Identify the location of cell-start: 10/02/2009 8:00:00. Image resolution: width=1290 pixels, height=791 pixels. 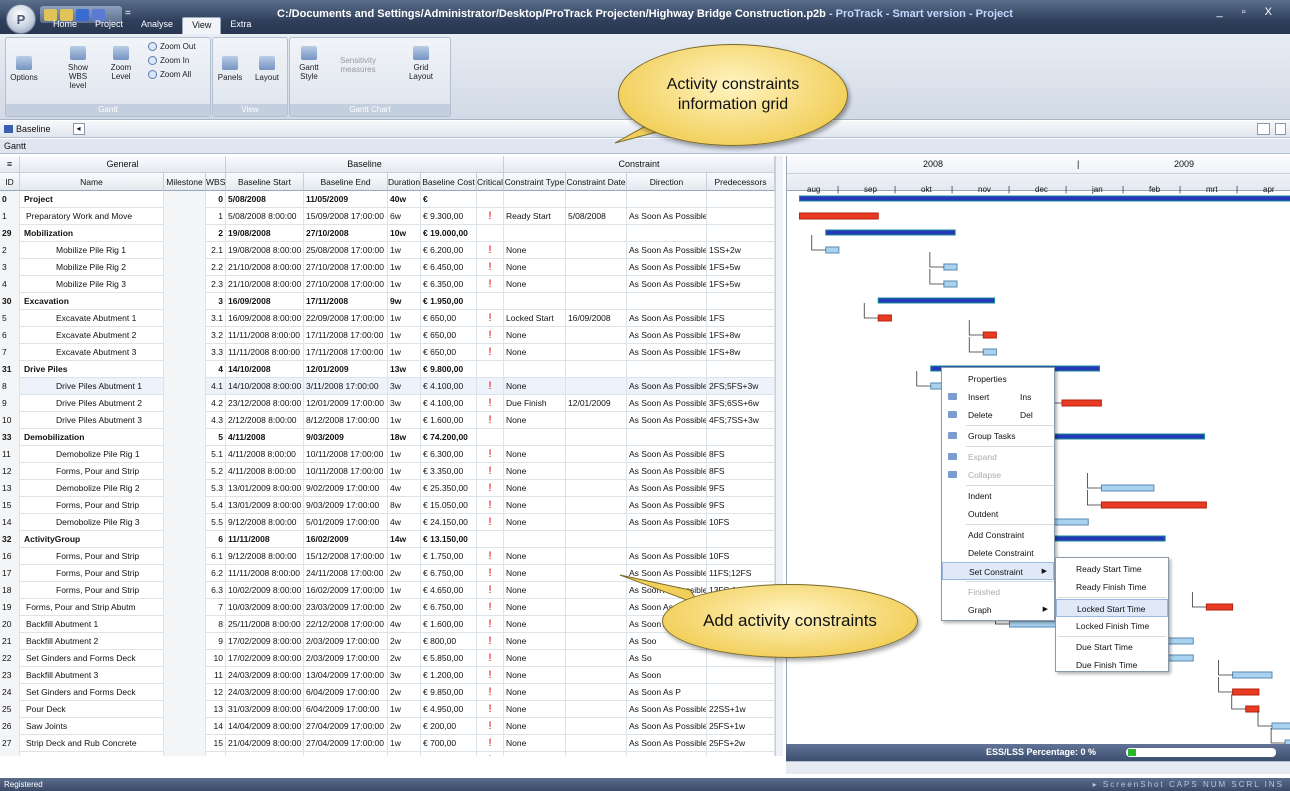
(265, 590).